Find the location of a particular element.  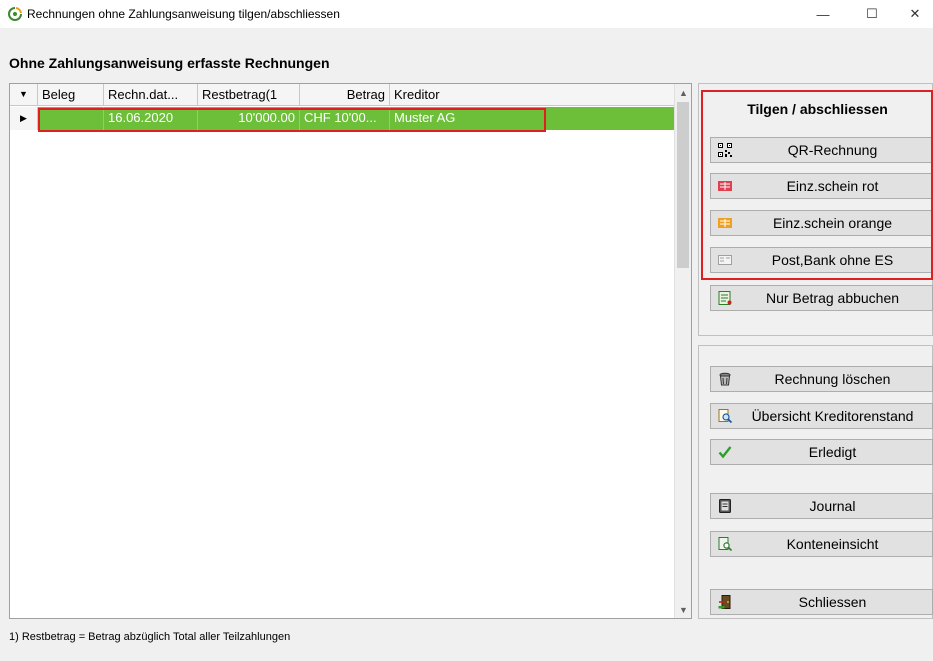

red-slip-icon is located at coordinates (725, 186).